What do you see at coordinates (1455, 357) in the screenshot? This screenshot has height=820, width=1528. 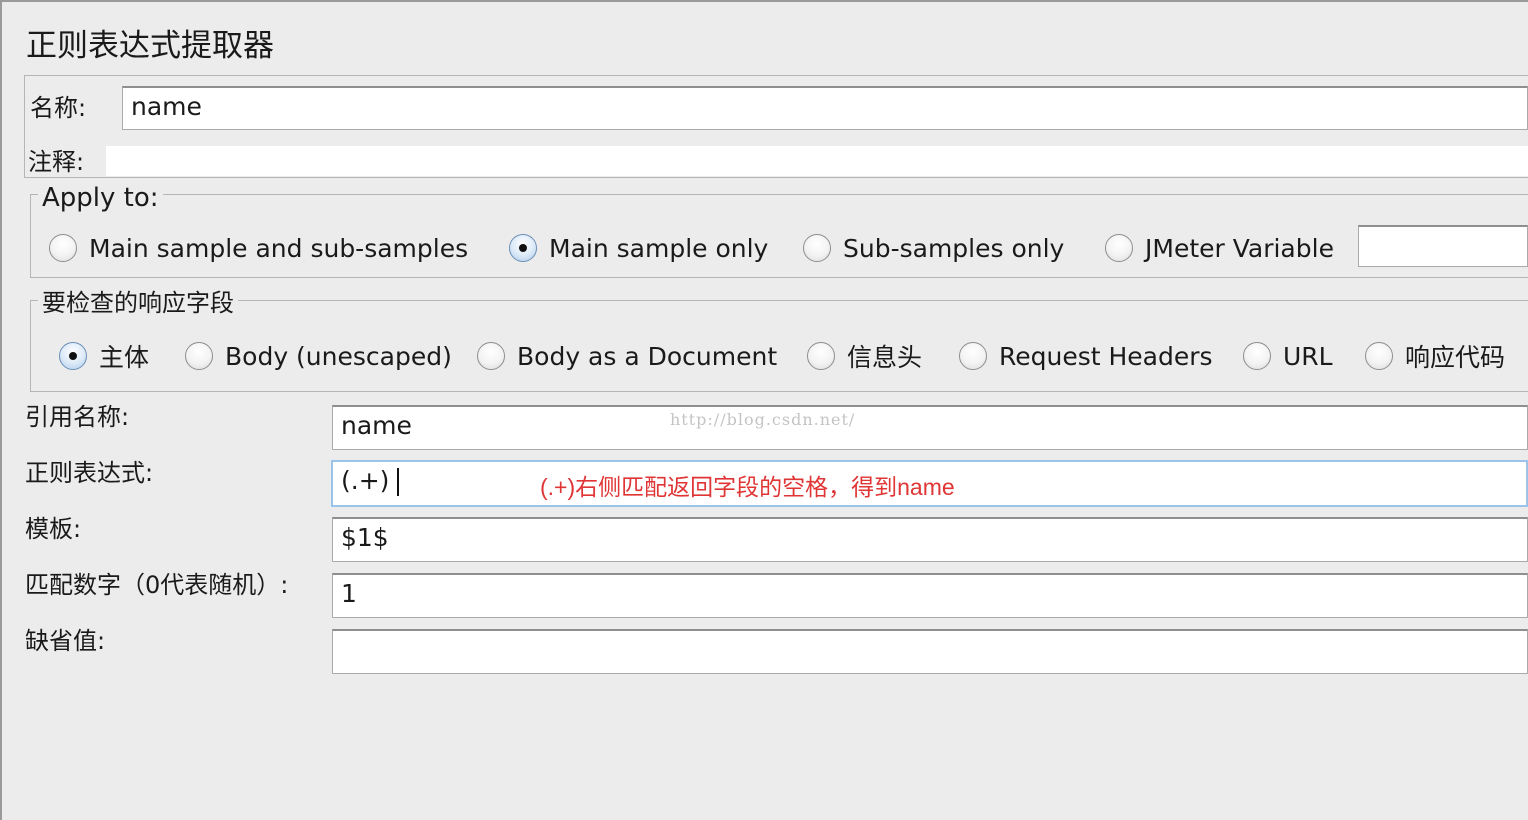 I see `radio-label: 响应代码` at bounding box center [1455, 357].